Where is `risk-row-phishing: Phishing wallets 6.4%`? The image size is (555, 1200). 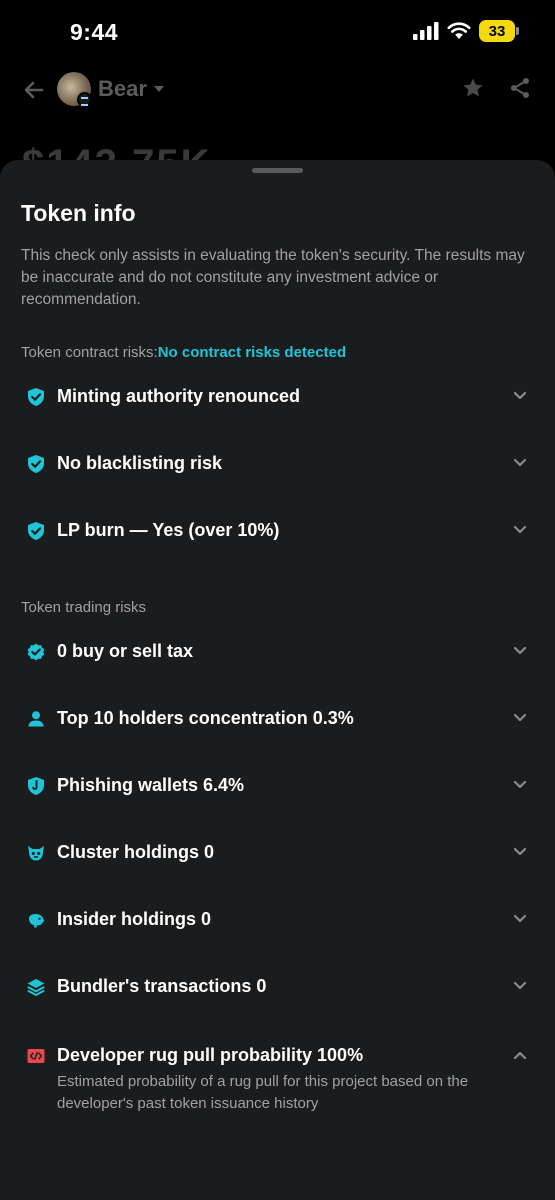
risk-row-phishing: Phishing wallets 6.4% is located at coordinates (277, 786).